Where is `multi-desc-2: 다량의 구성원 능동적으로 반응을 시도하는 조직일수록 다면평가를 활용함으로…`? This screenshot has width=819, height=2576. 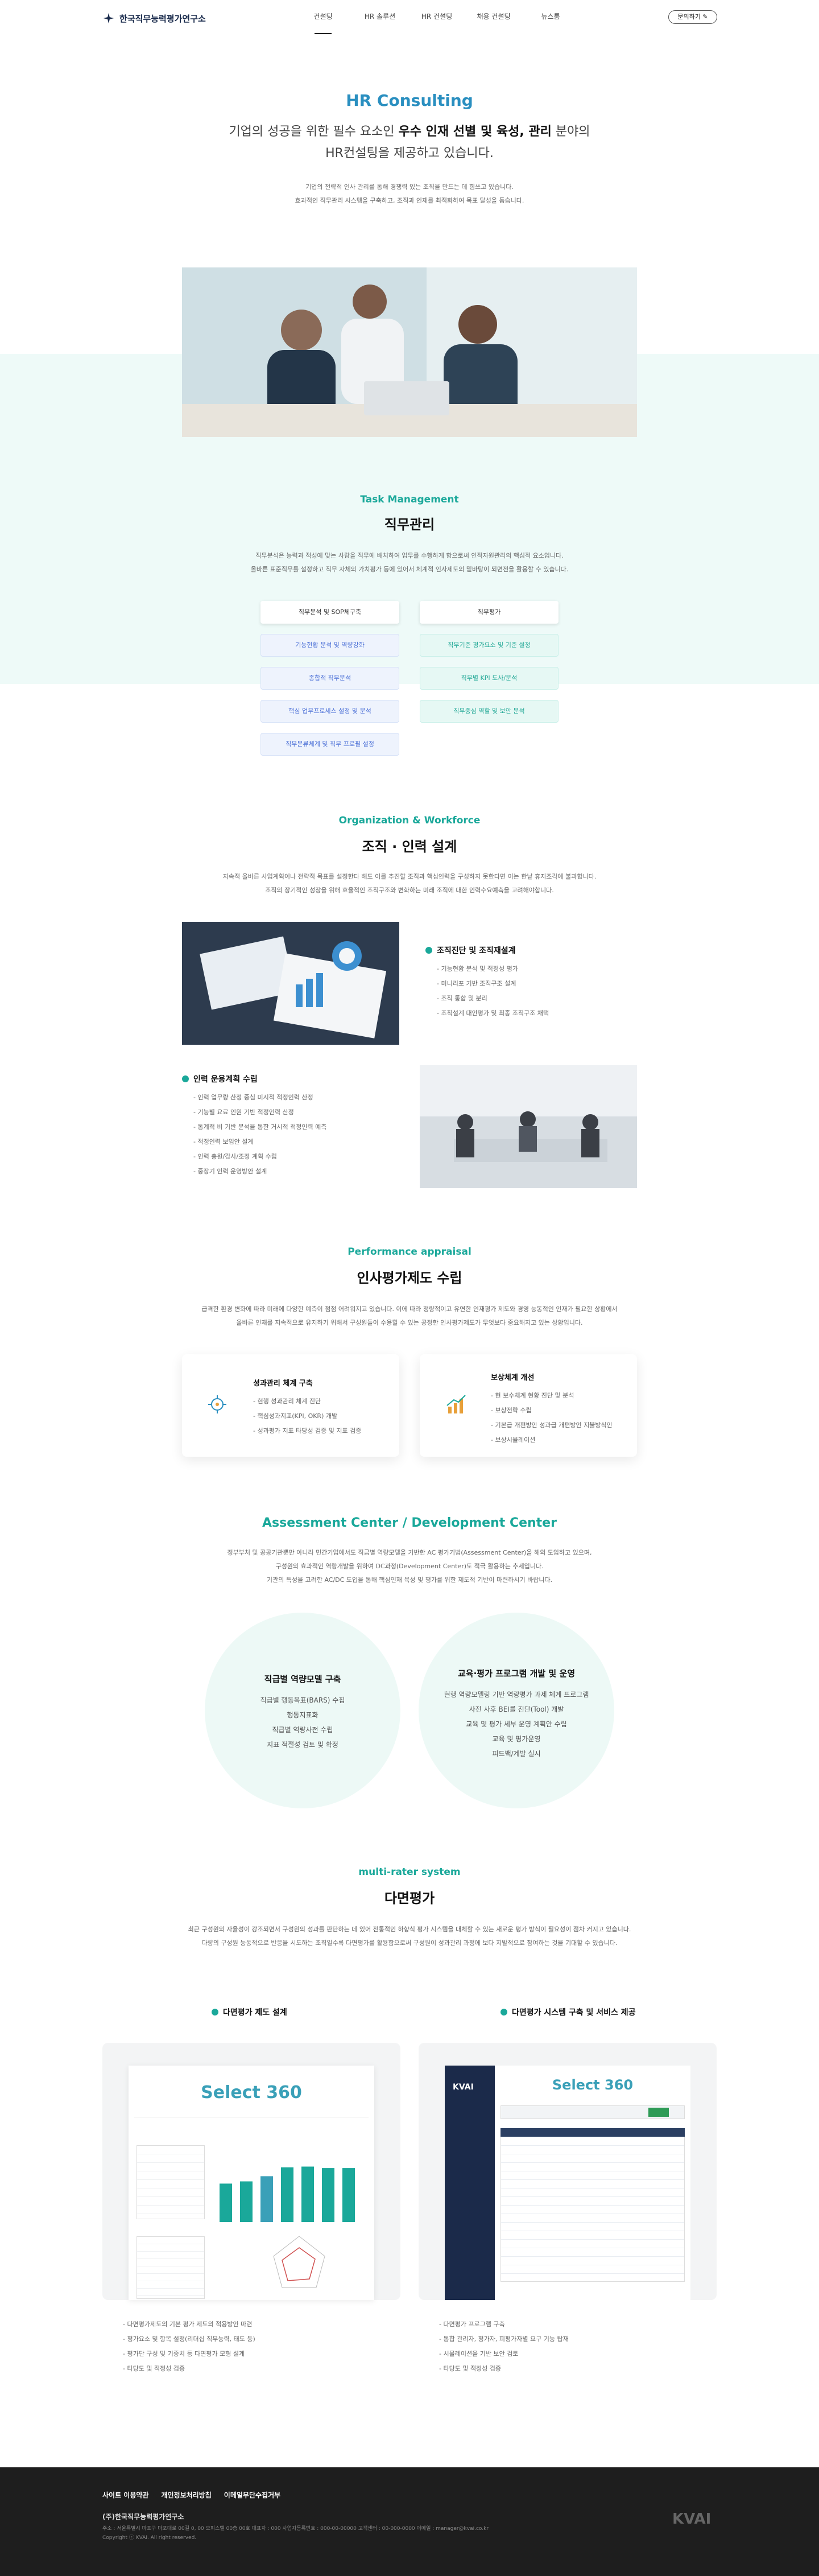 multi-desc-2: 다량의 구성원 능동적으로 반응을 시도하는 조직일수록 다면평가를 활용함으로… is located at coordinates (409, 1943).